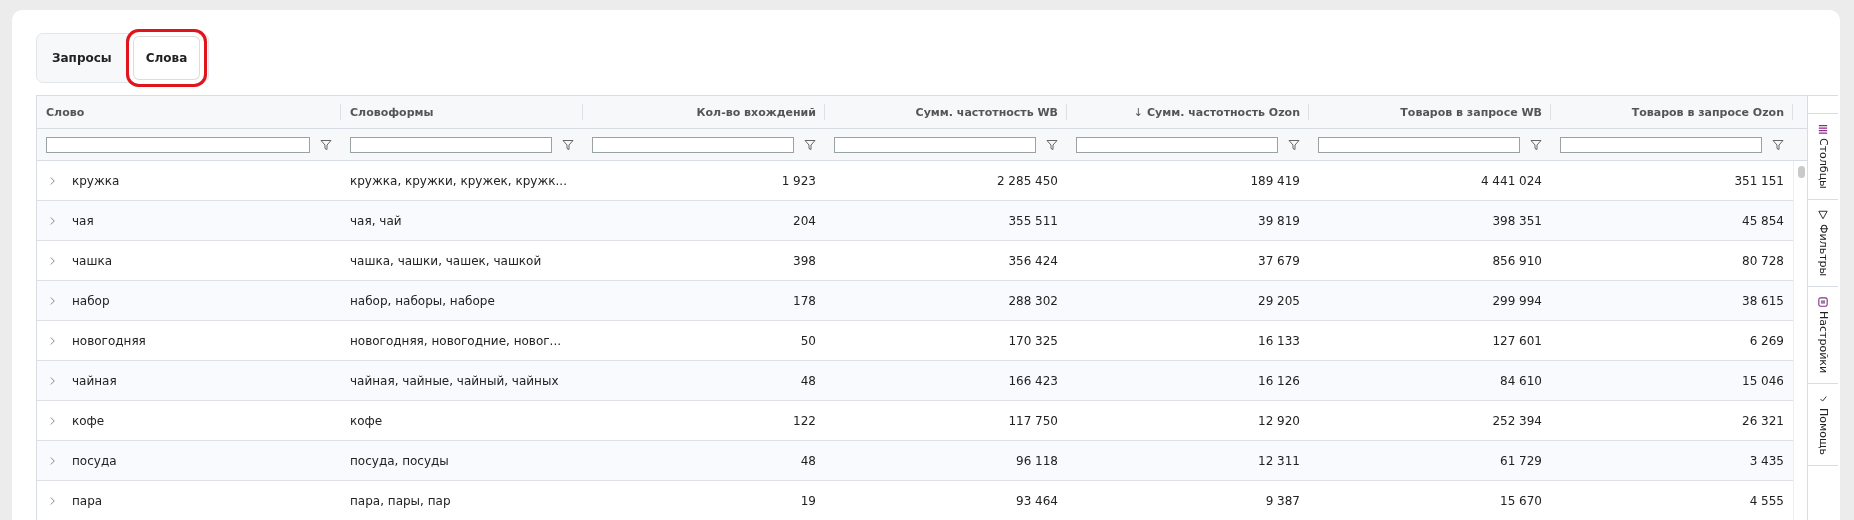 The image size is (1854, 520). I want to click on table-cell: 288 302, so click(1033, 300).